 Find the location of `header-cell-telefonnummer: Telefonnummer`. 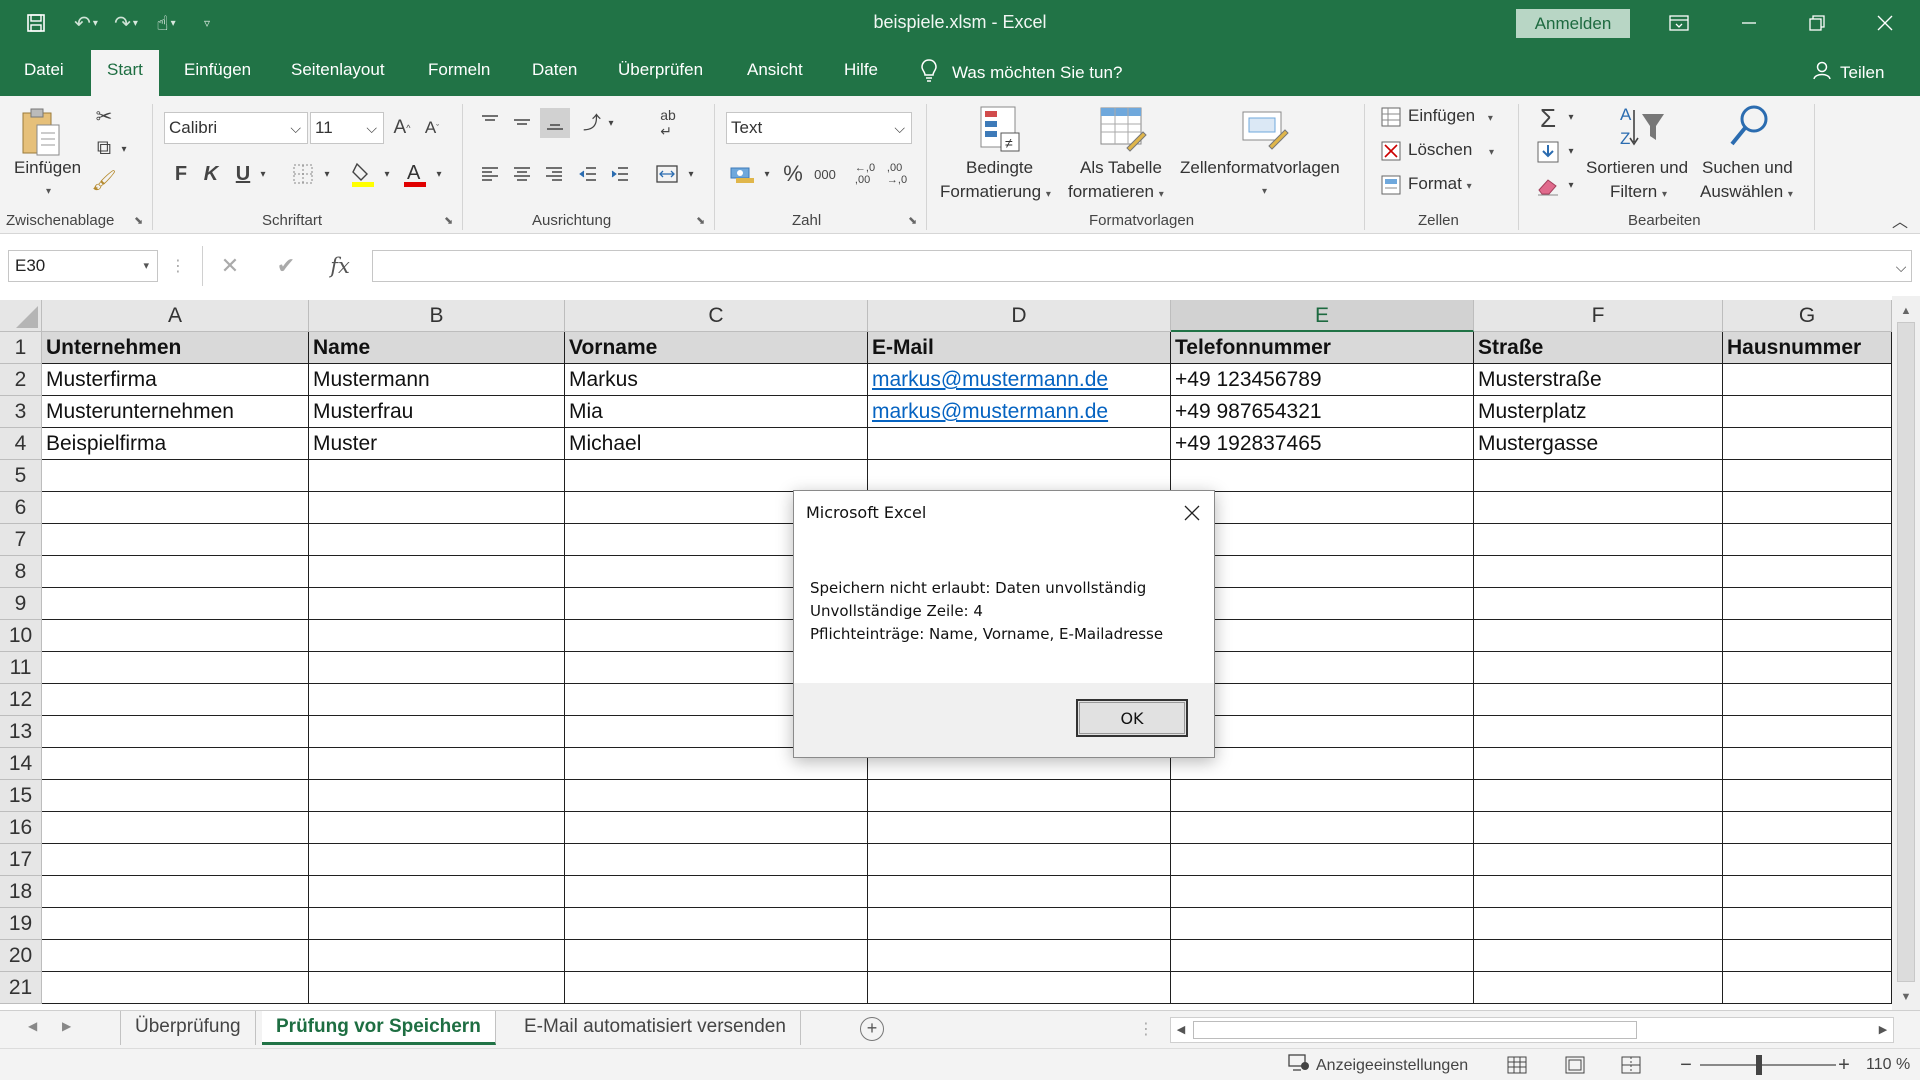

header-cell-telefonnummer: Telefonnummer is located at coordinates (1322, 348).